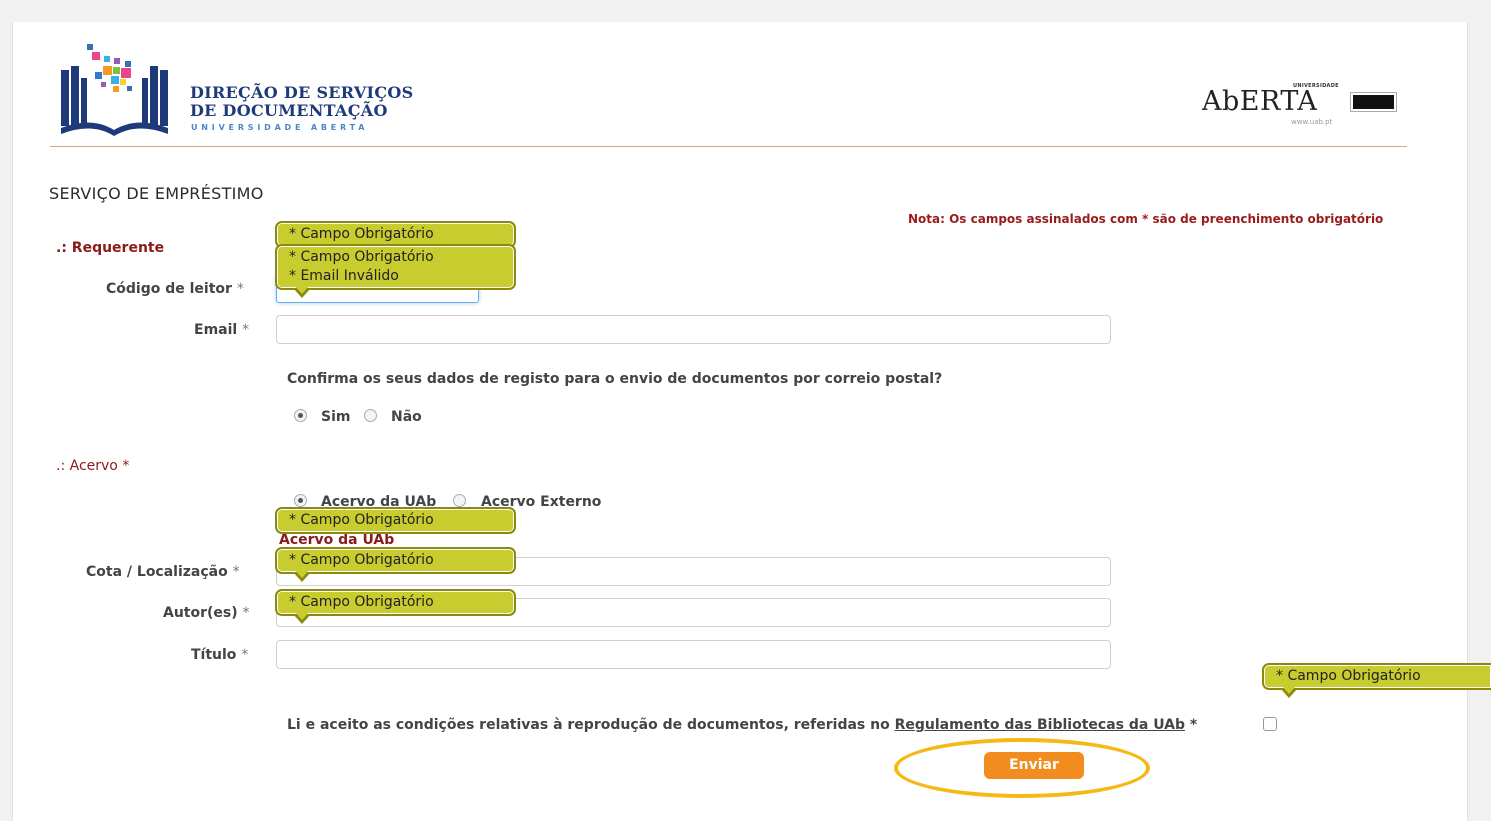  I want to click on page-title: SERVIÇO DE EMPRÉSTIMO, so click(156, 193).